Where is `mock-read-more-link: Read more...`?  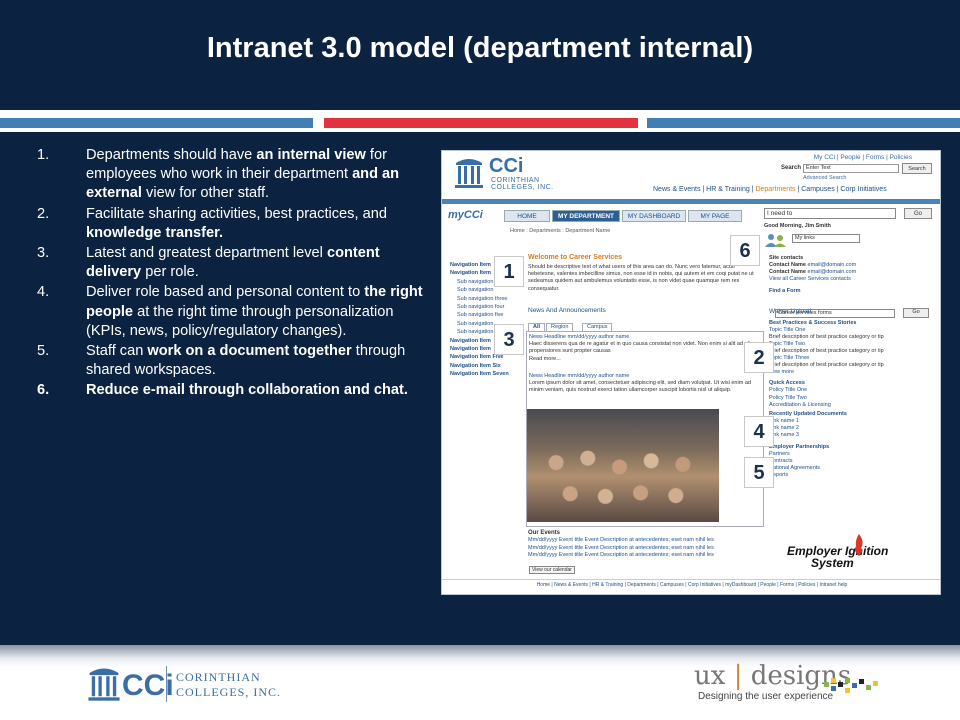
mock-read-more-link: Read more... is located at coordinates (645, 359).